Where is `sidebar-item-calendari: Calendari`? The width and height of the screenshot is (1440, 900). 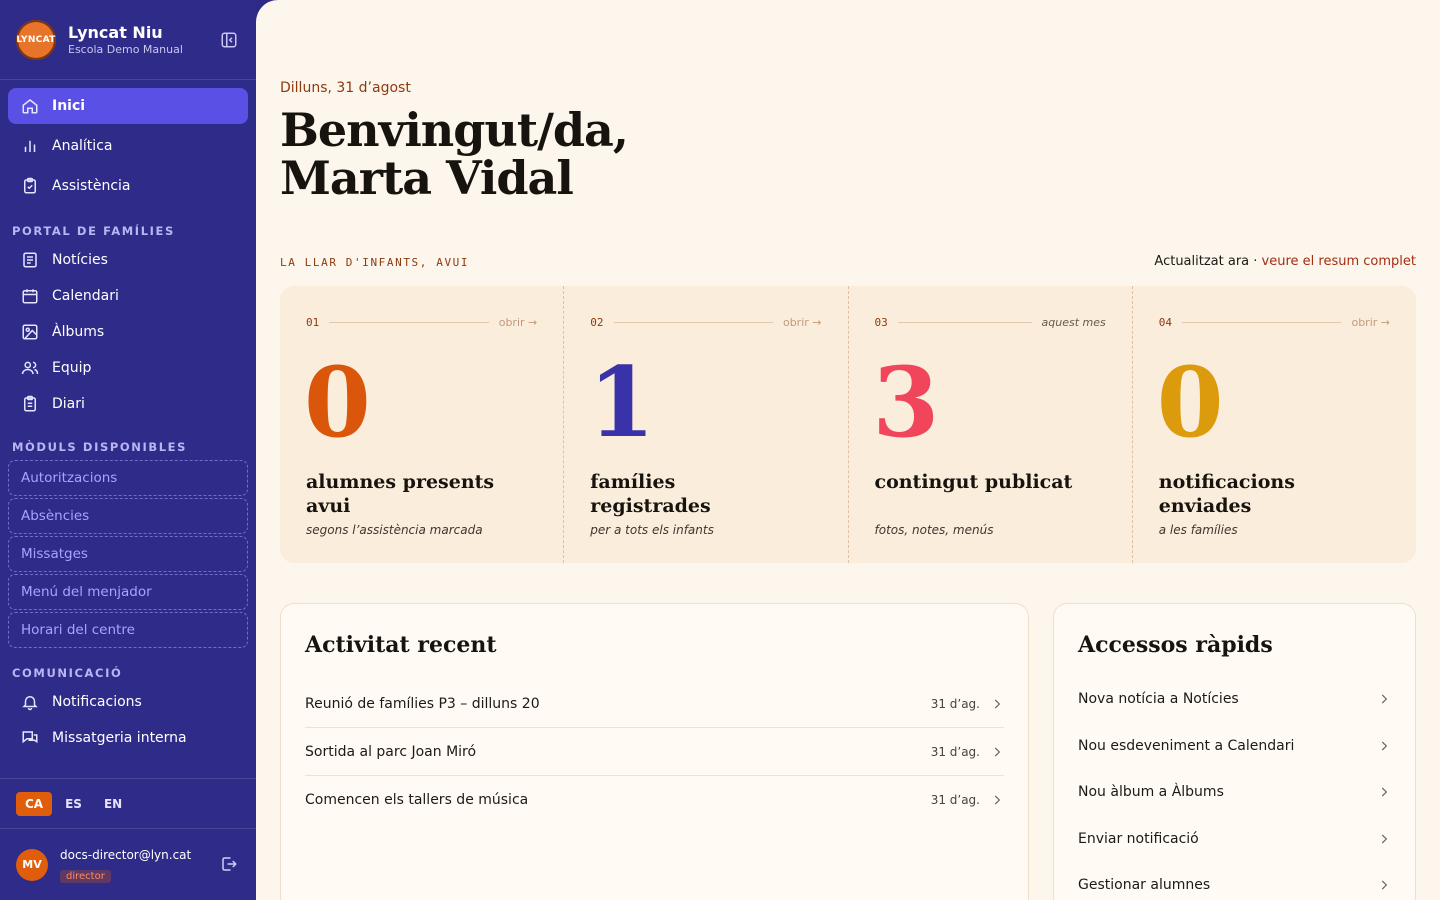
sidebar-item-calendari: Calendari is located at coordinates (128, 296).